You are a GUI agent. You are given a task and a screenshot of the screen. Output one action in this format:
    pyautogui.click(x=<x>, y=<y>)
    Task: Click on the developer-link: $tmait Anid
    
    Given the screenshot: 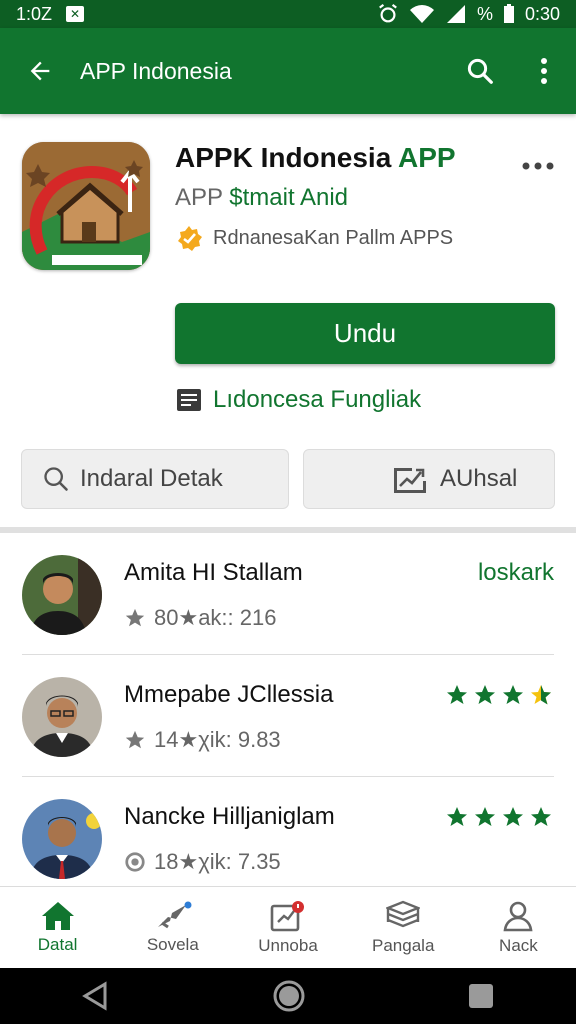 What is the action you would take?
    pyautogui.click(x=288, y=197)
    